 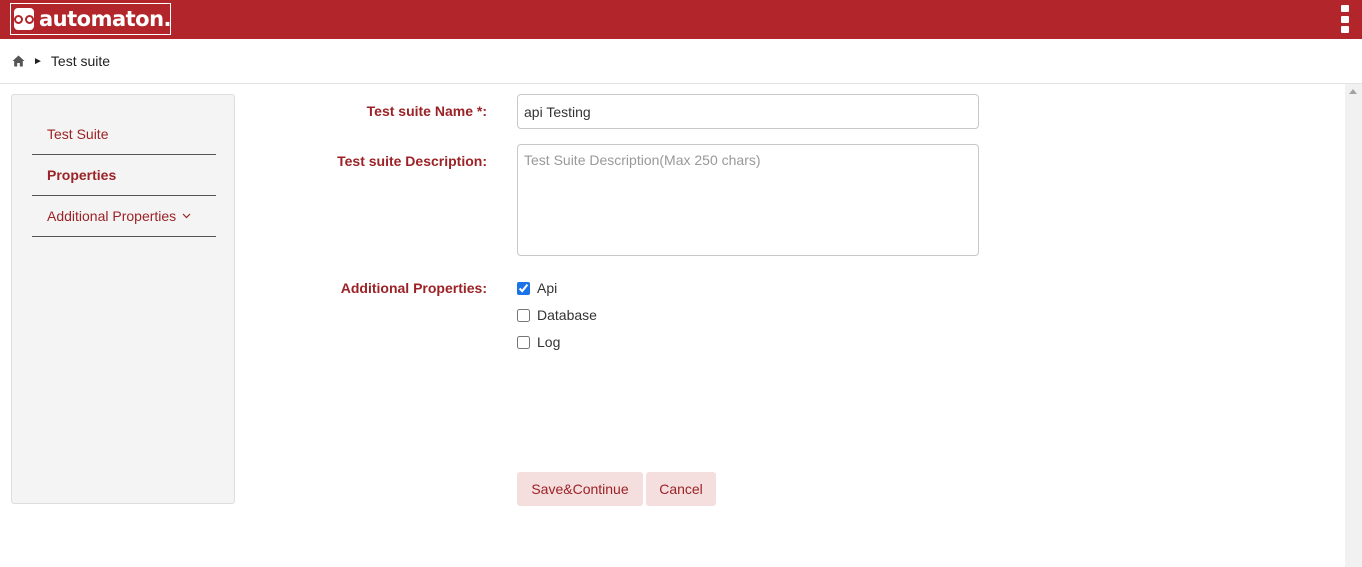 I want to click on breadcrumb: ► Test suite, so click(x=61, y=61).